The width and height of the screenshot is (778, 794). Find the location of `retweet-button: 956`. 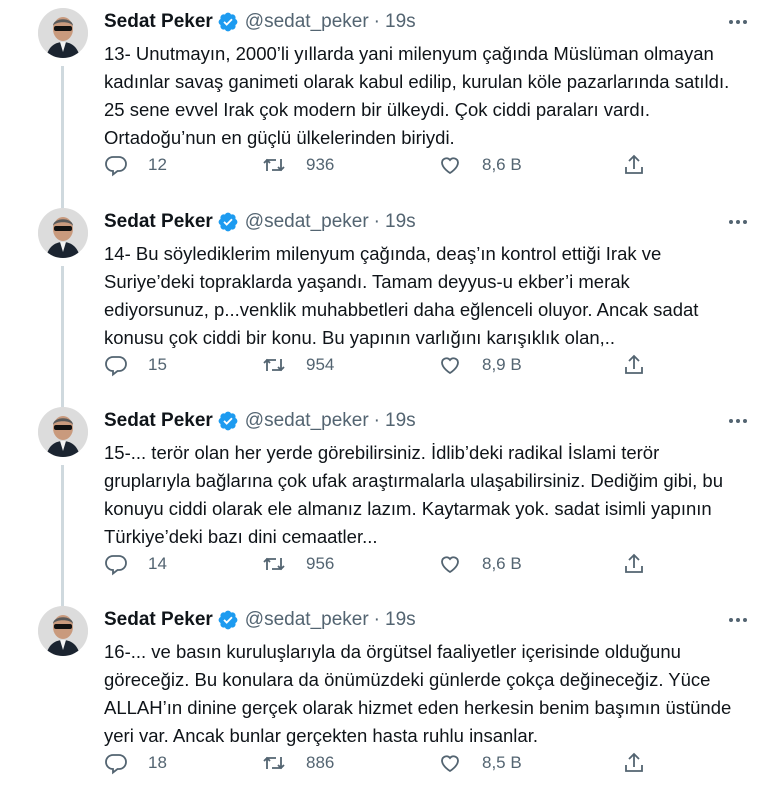

retweet-button: 956 is located at coordinates (298, 564).